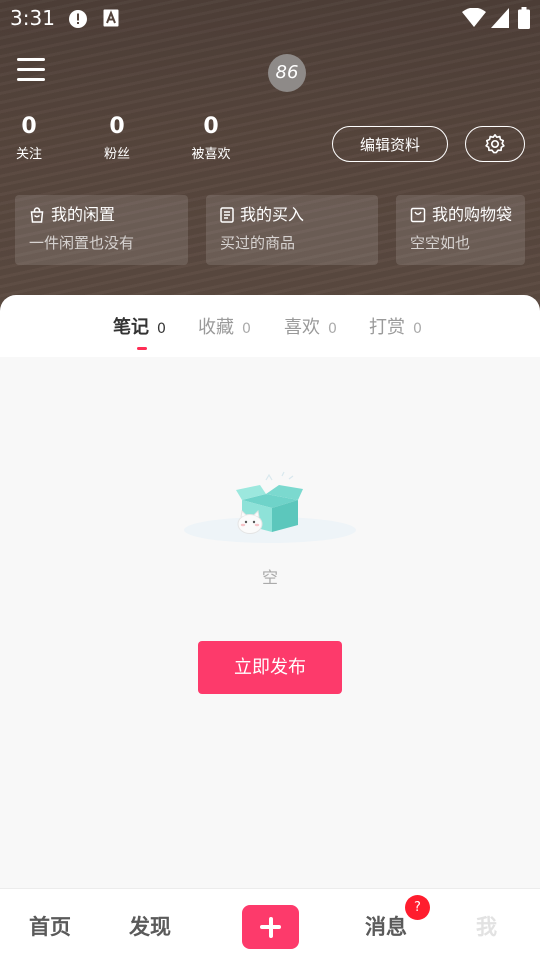 This screenshot has width=540, height=961. Describe the element at coordinates (302, 327) in the screenshot. I see `tab-likes-label: 喜欢` at that location.